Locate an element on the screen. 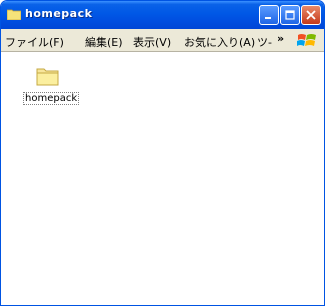  menu-edit: 編集(E) is located at coordinates (104, 42).